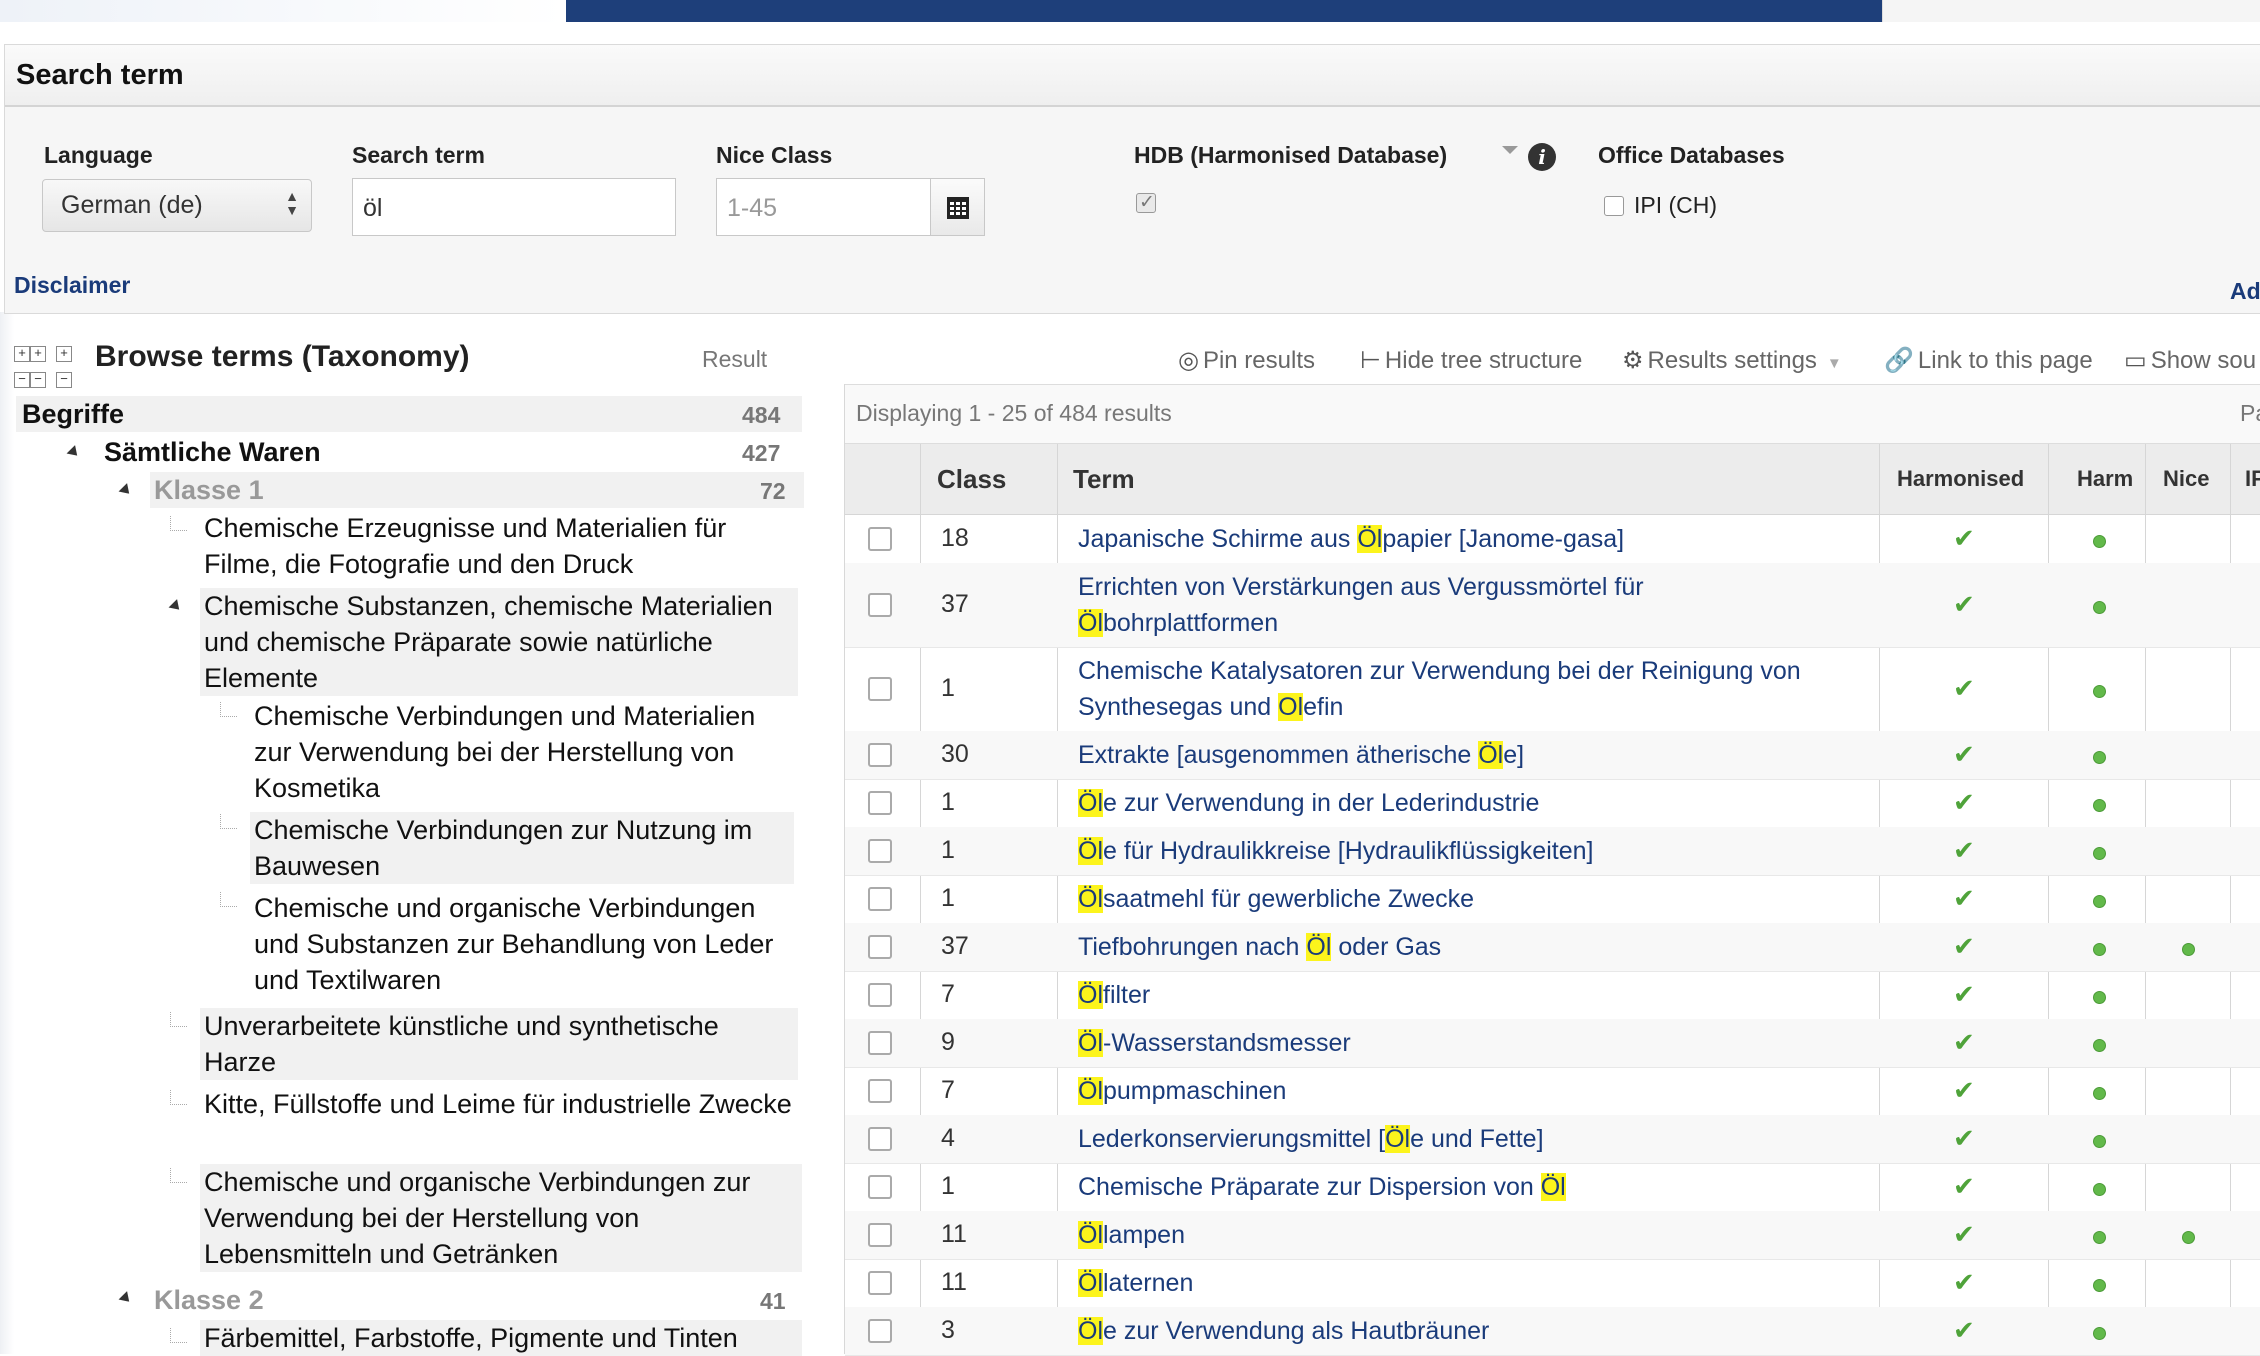 The width and height of the screenshot is (2260, 1356). I want to click on disclaimer-link: Disclaimer, so click(72, 285).